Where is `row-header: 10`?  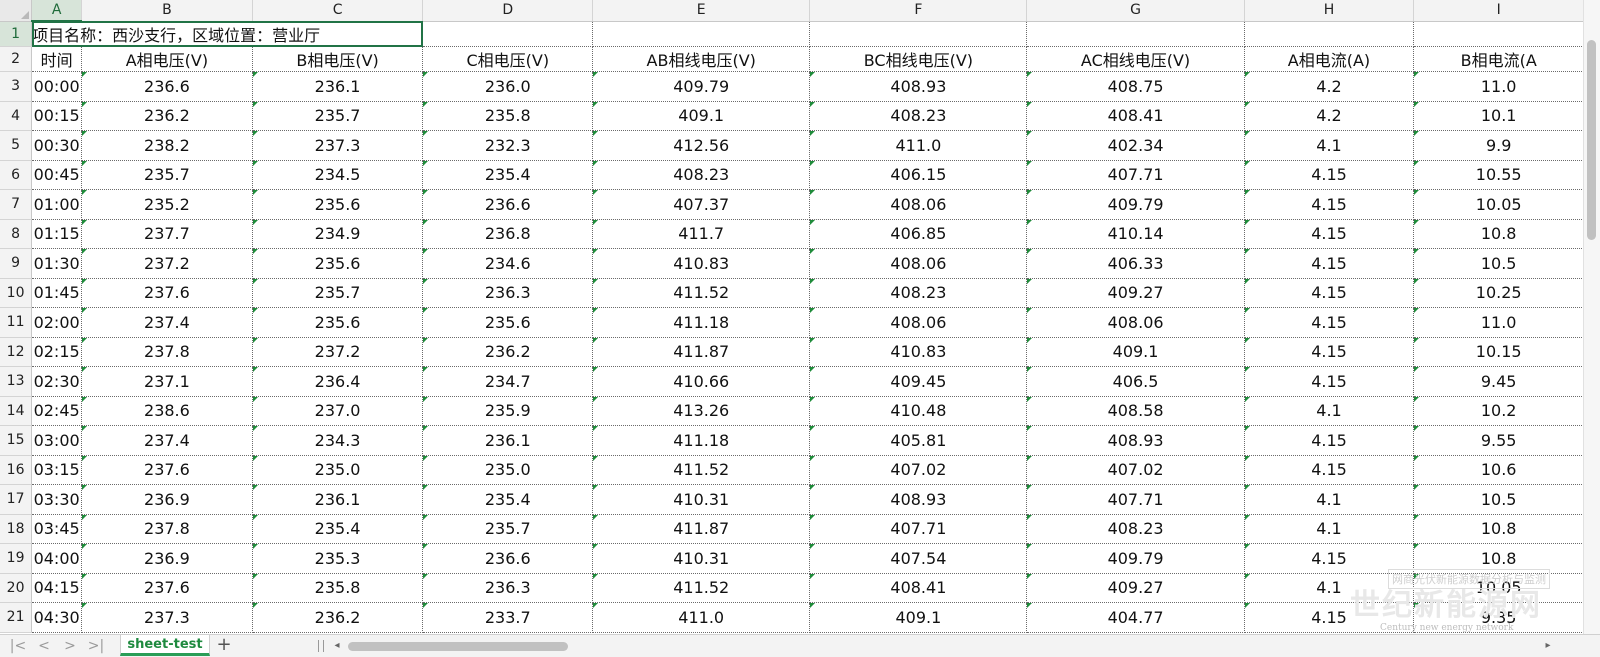
row-header: 10 is located at coordinates (16, 293).